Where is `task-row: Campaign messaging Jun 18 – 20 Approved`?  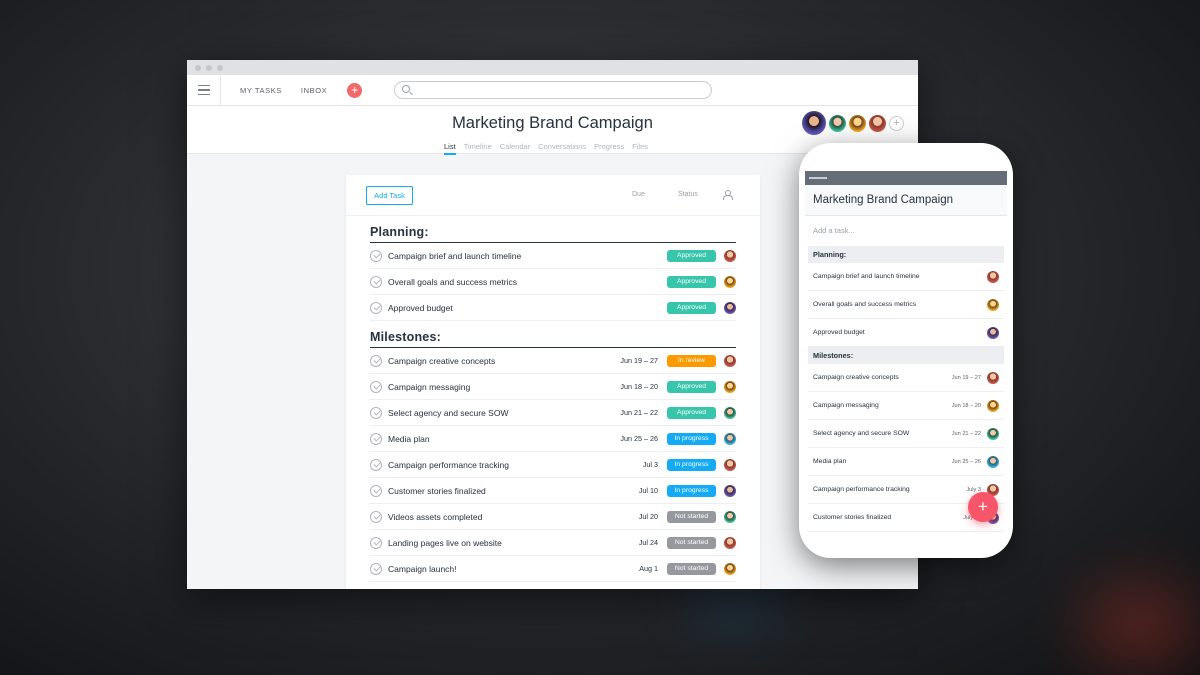 task-row: Campaign messaging Jun 18 – 20 Approved is located at coordinates (553, 387).